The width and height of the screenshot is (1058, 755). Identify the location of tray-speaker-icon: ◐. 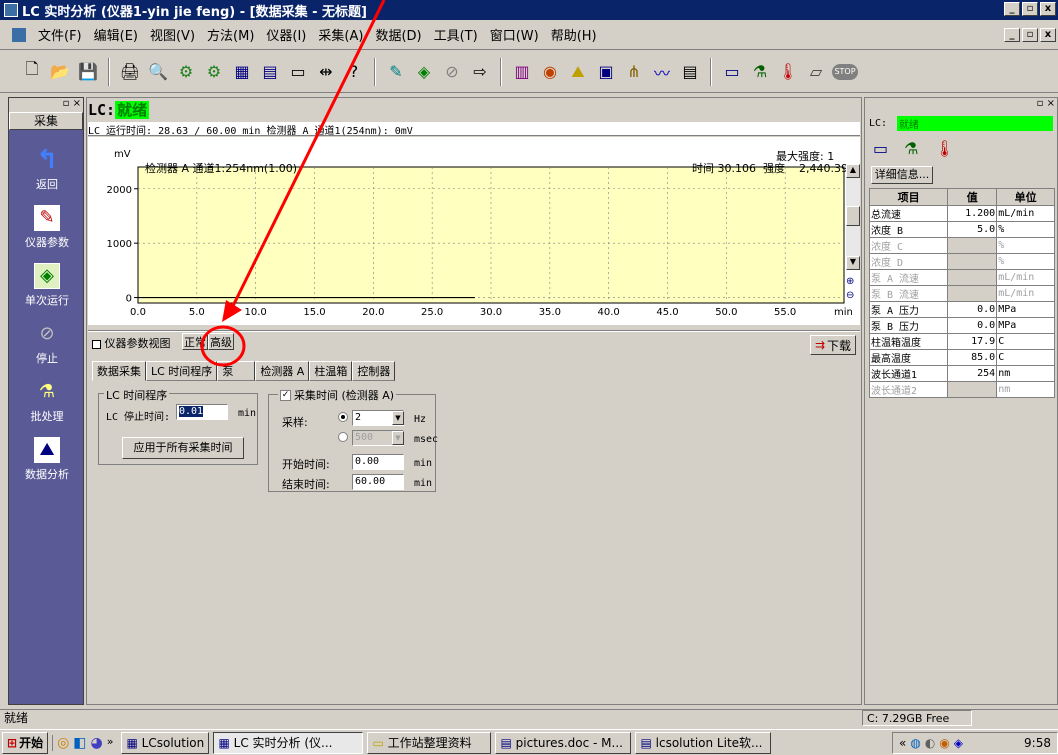
(930, 743).